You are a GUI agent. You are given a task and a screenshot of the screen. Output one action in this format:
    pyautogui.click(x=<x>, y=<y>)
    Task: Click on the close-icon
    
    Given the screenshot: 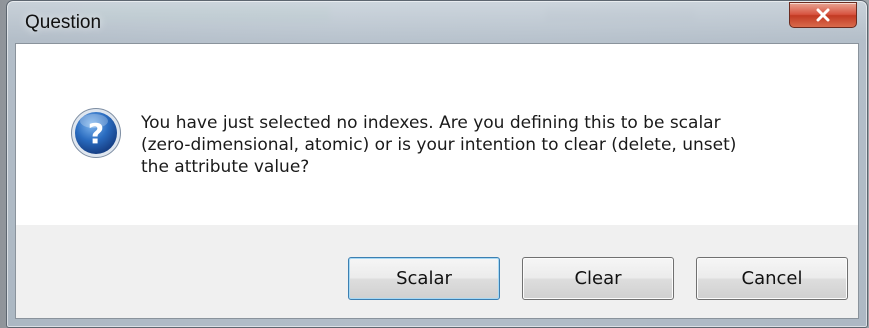 What is the action you would take?
    pyautogui.click(x=823, y=15)
    